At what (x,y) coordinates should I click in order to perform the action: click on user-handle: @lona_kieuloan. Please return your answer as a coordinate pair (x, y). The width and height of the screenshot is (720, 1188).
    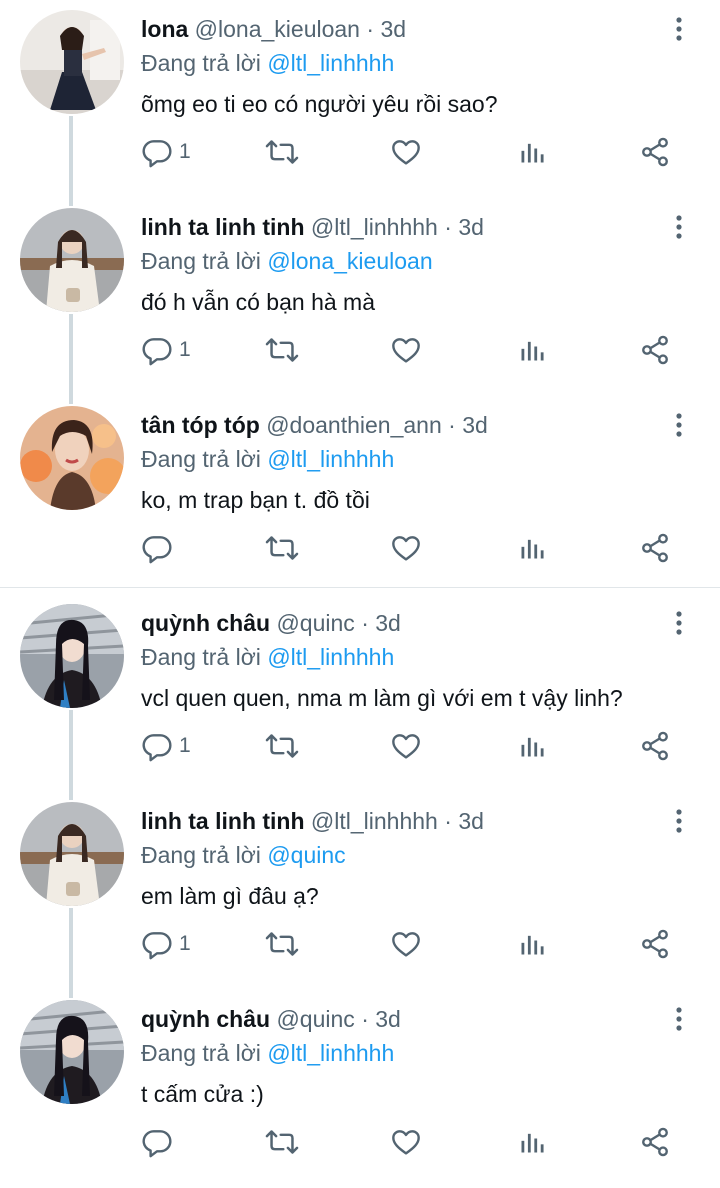
    Looking at the image, I should click on (277, 29).